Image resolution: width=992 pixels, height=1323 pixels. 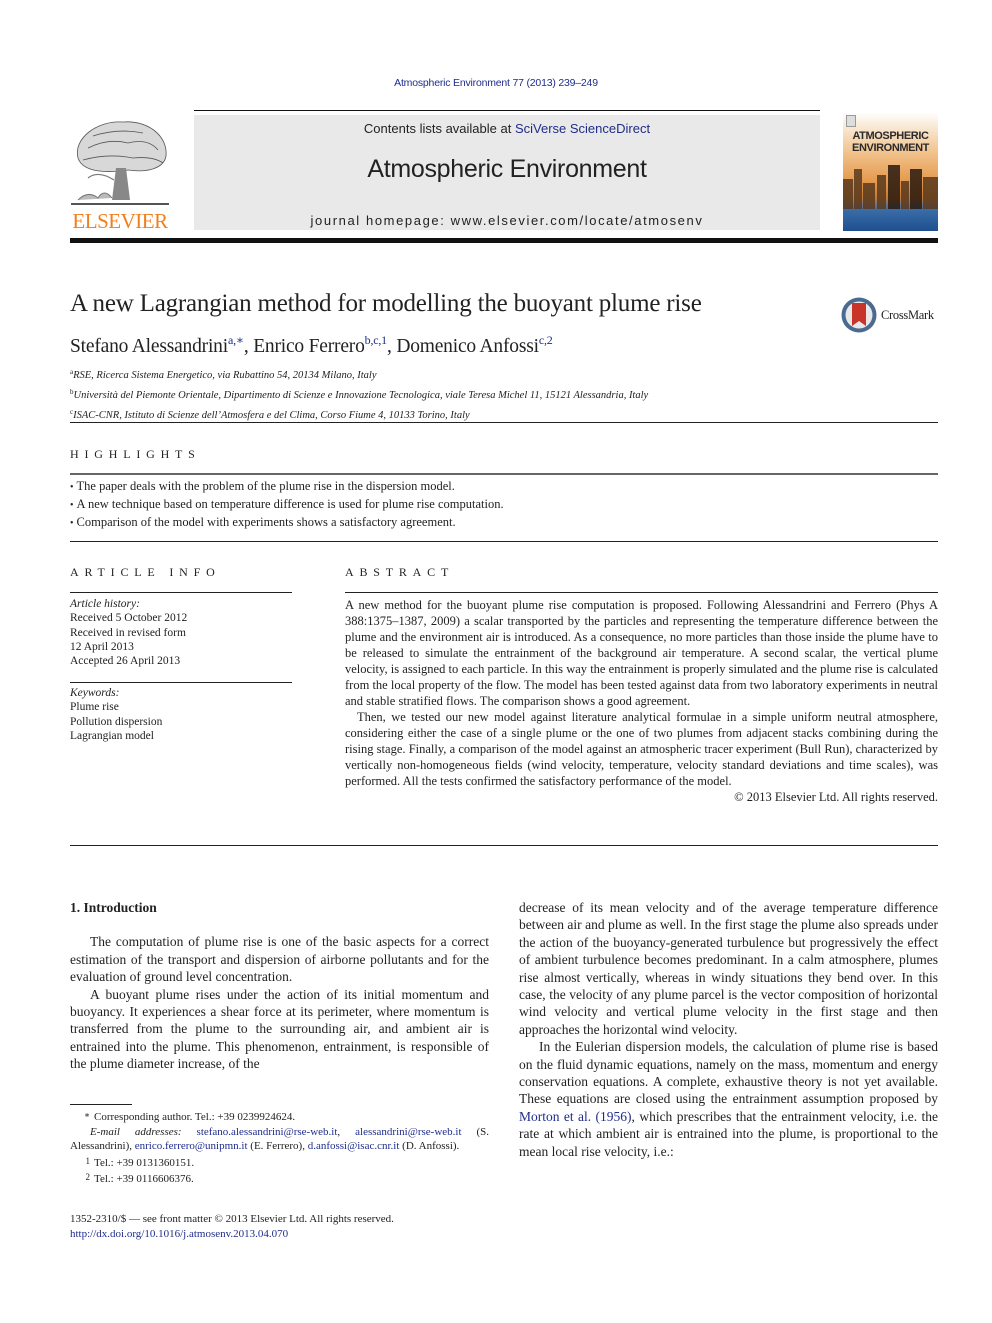 I want to click on keyword: Pollution dispersion, so click(x=116, y=721).